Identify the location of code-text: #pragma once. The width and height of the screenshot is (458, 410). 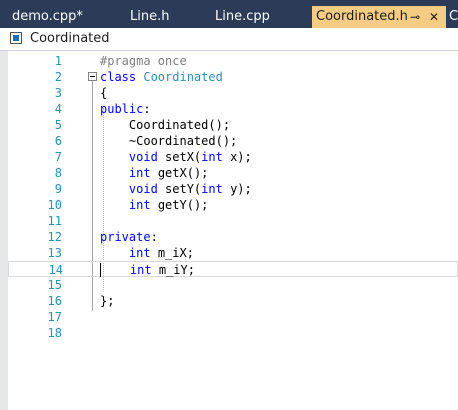
(143, 61).